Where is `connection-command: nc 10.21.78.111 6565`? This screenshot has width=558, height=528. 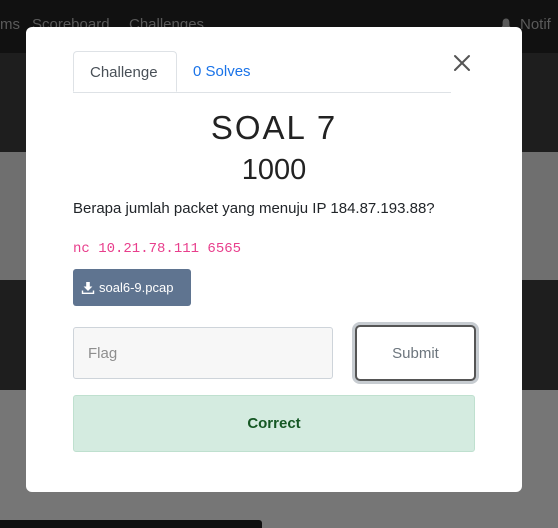
connection-command: nc 10.21.78.111 6565 is located at coordinates (157, 249).